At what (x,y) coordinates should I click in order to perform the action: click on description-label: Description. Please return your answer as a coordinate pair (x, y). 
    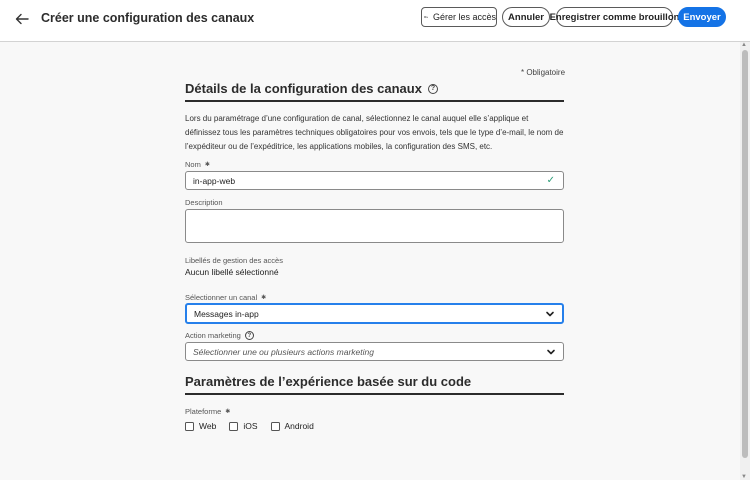
    Looking at the image, I should click on (204, 202).